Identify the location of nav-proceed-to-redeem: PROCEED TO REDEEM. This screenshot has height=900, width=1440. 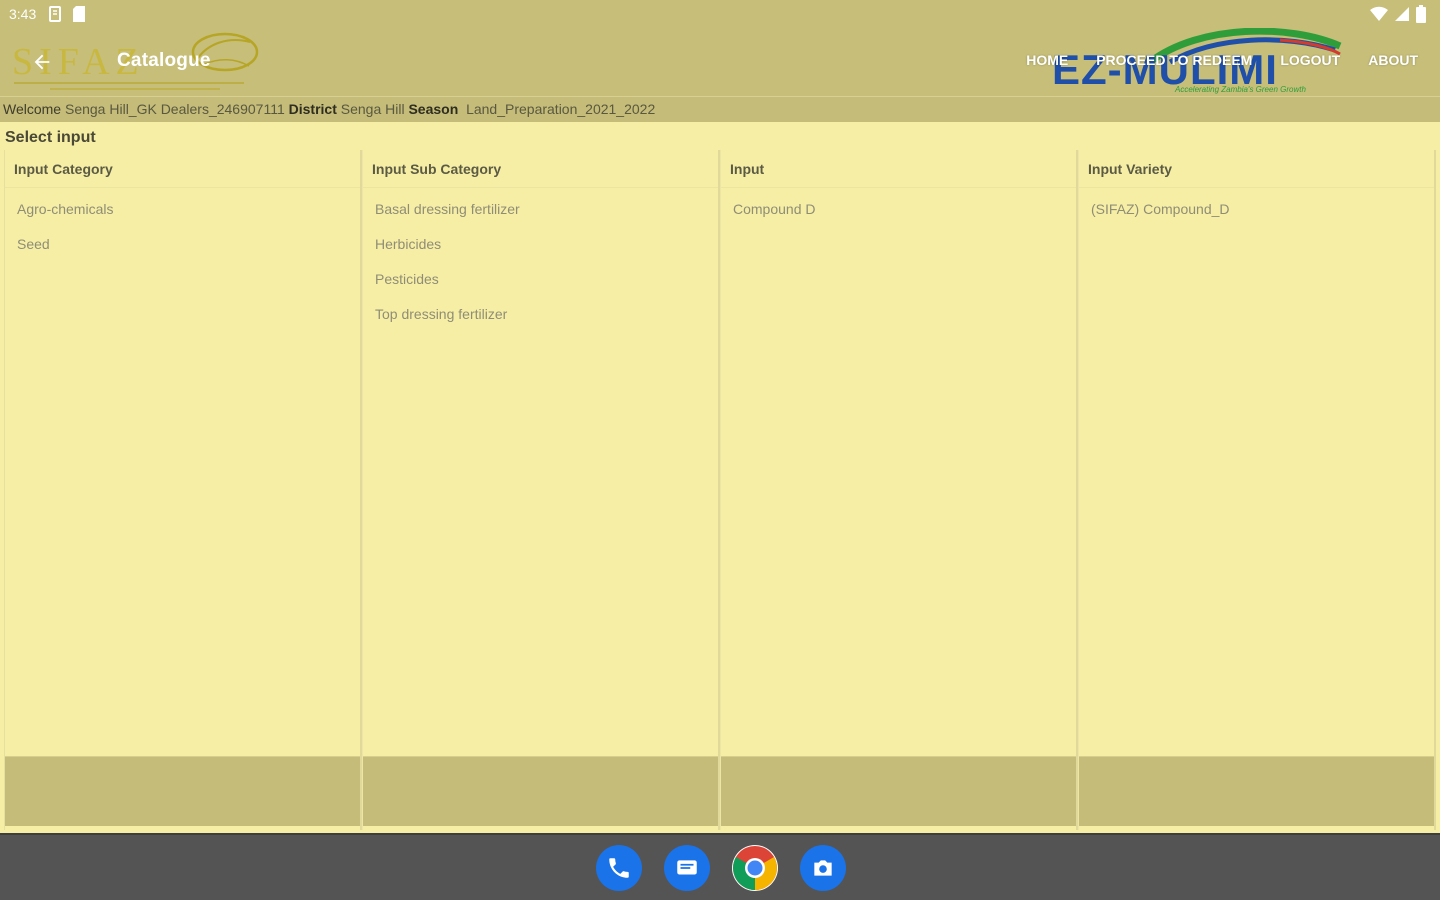
(1174, 60).